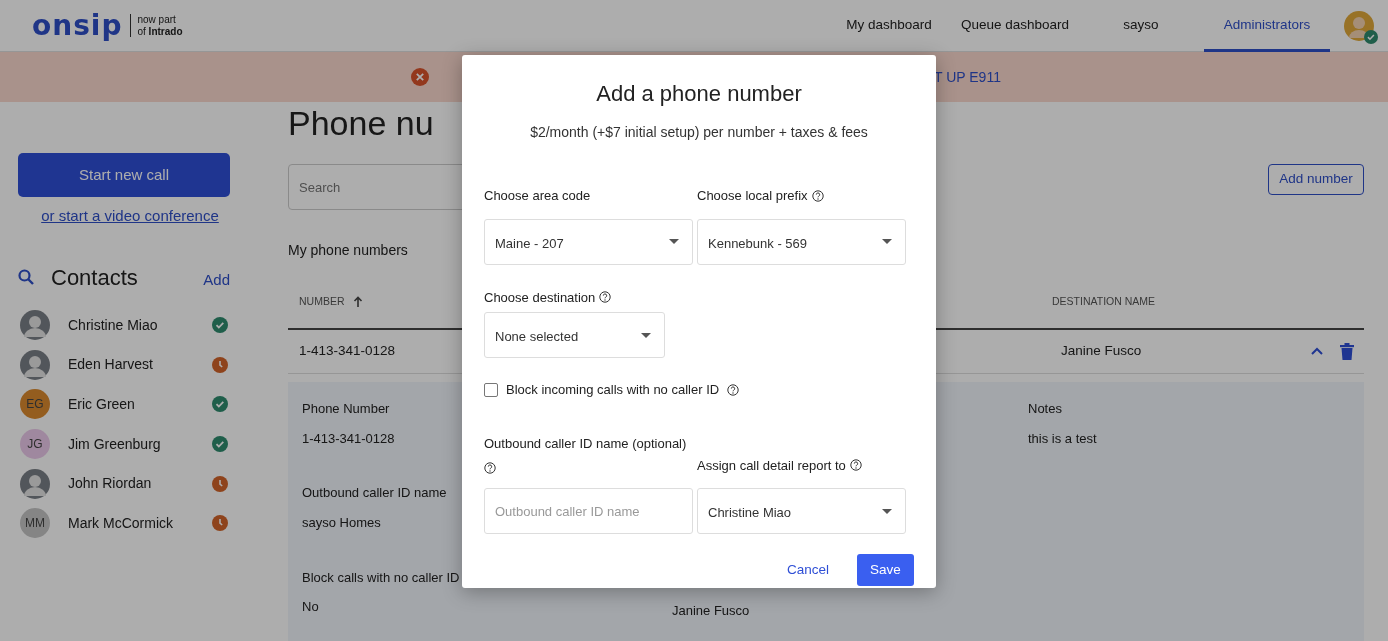 Image resolution: width=1388 pixels, height=641 pixels. I want to click on contact-name: Mark McCormick, so click(120, 523).